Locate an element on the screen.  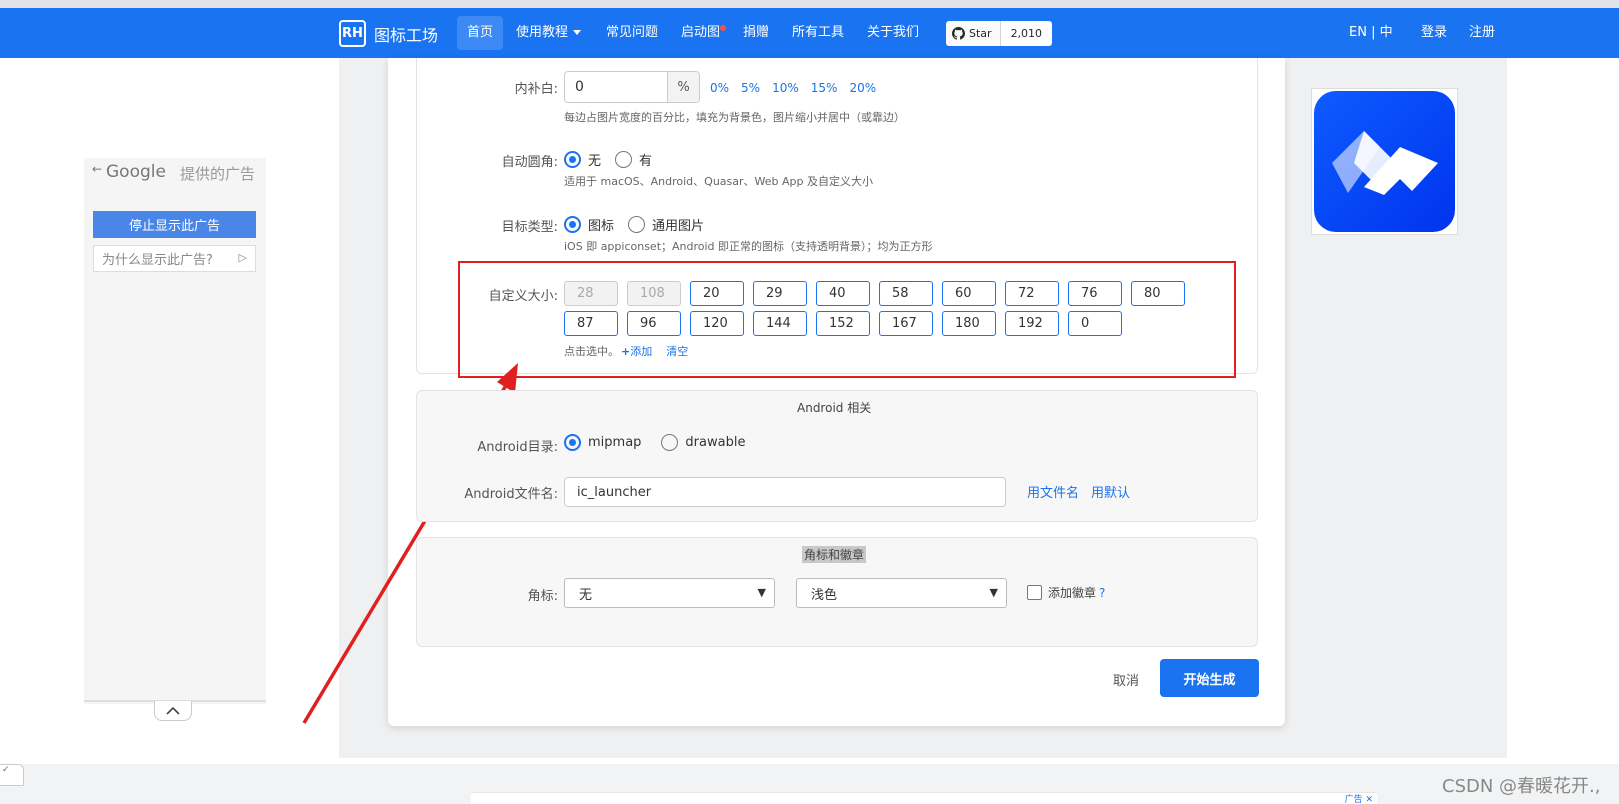
corner-radio-group: 无 有 is located at coordinates (615, 159).